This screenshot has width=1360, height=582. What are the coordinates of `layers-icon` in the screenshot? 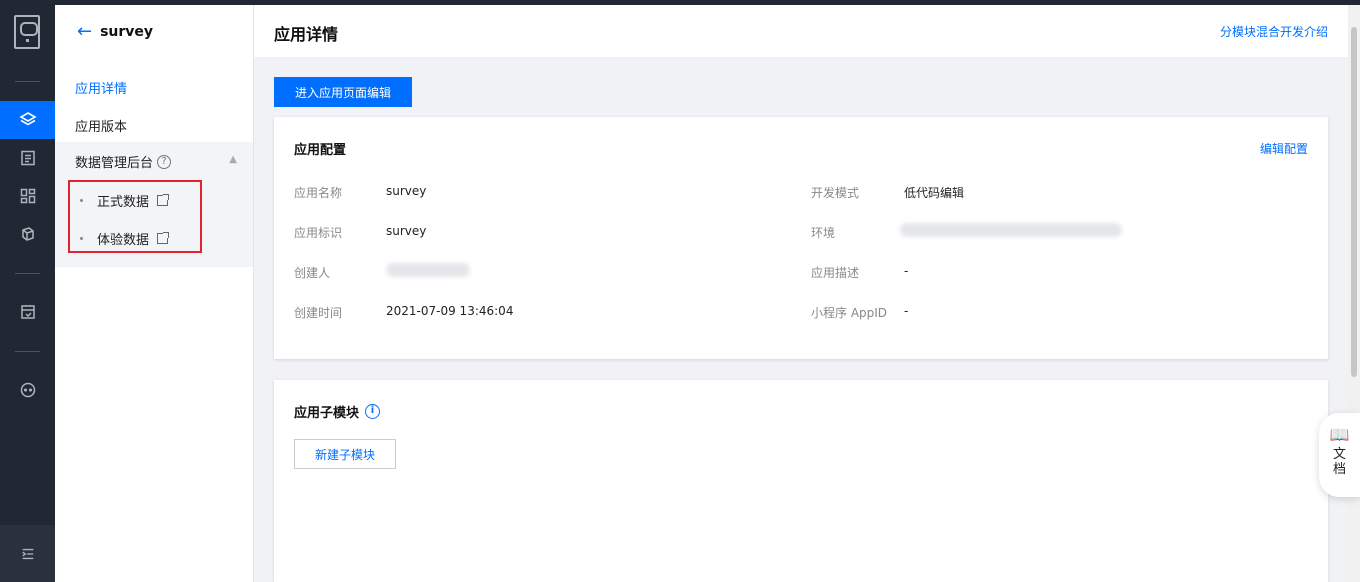 It's located at (27, 120).